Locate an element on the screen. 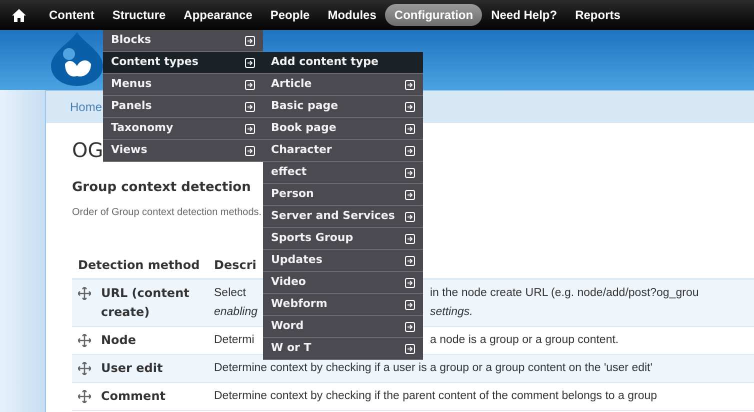  section-heading: Group context detection is located at coordinates (161, 188).